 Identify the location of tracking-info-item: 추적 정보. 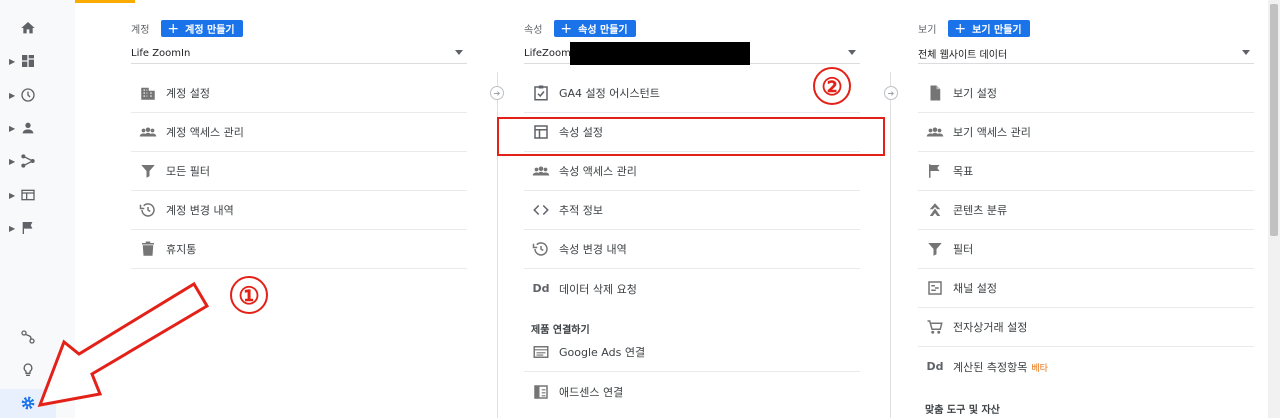
(692, 210).